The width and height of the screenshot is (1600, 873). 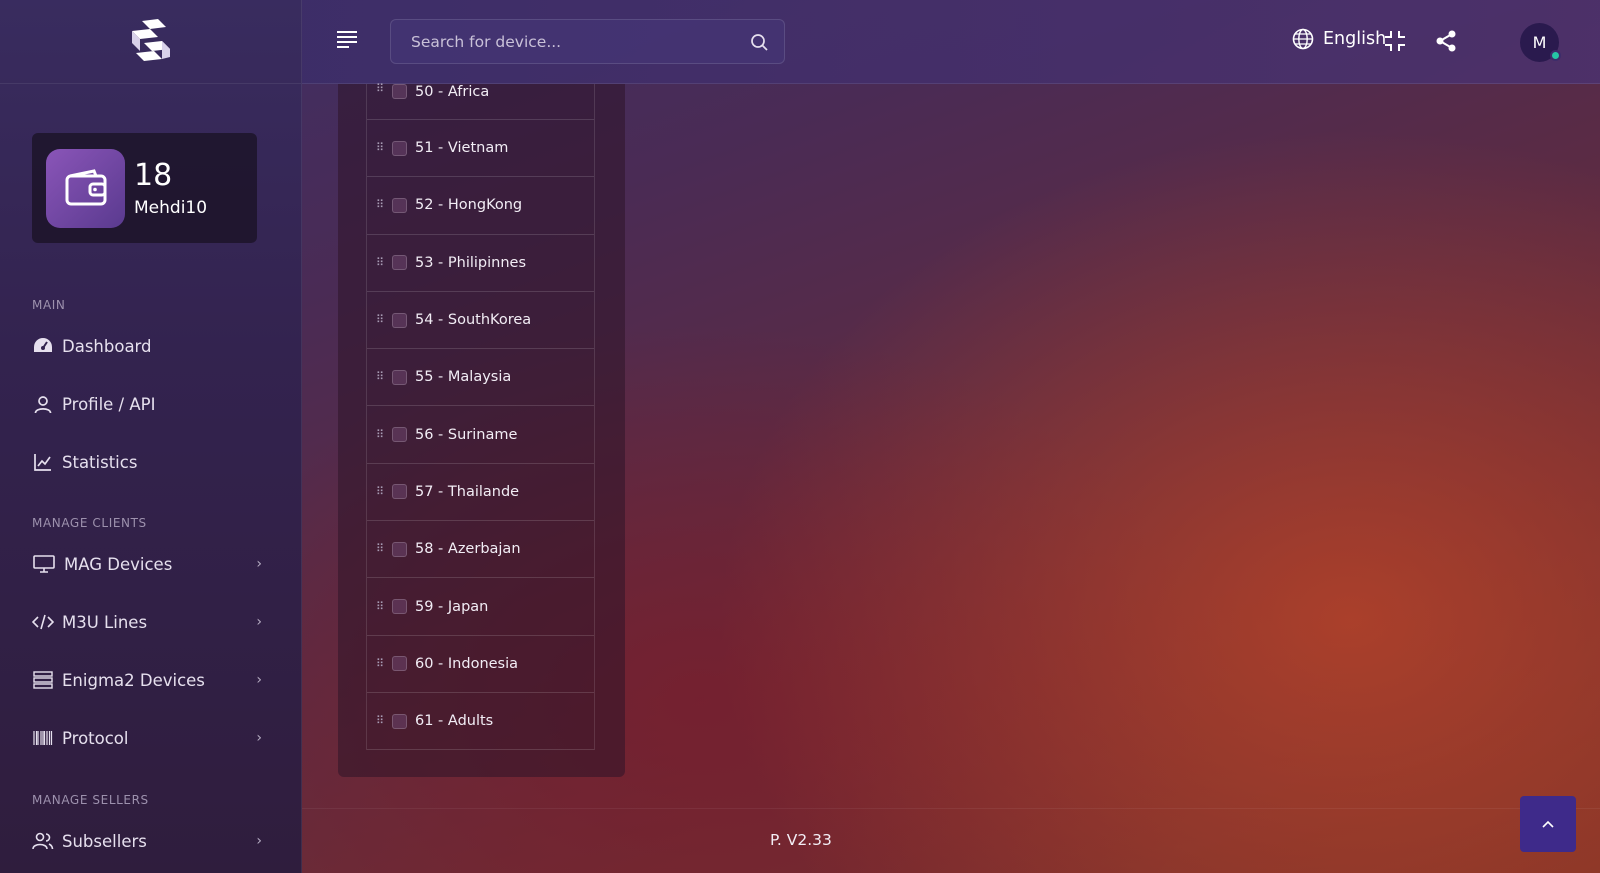 What do you see at coordinates (100, 462) in the screenshot?
I see `sidebar-item-label: Statistics` at bounding box center [100, 462].